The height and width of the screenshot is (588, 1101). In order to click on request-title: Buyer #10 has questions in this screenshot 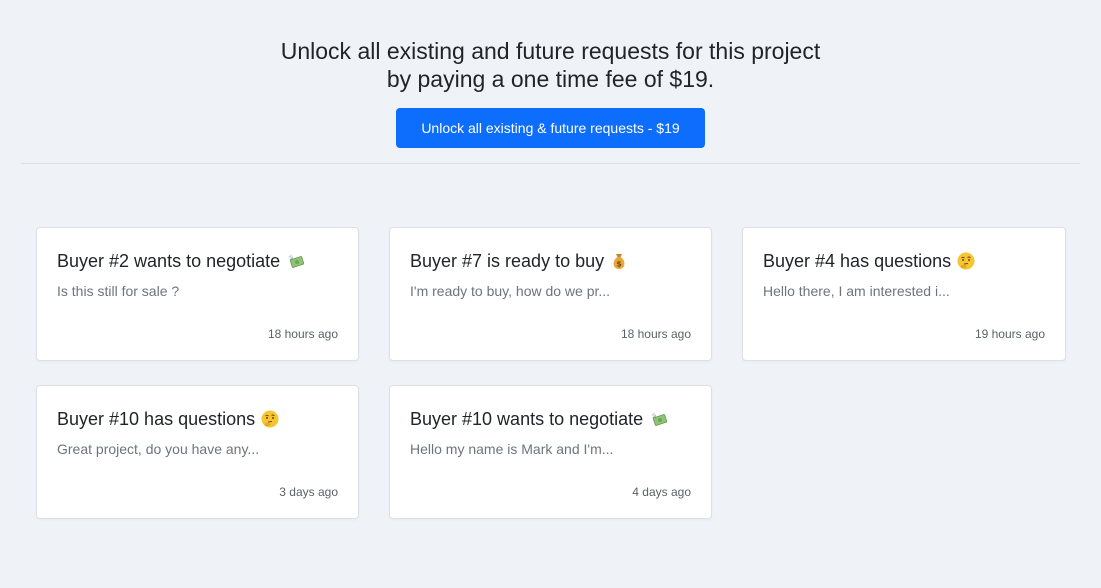, I will do `click(197, 419)`.